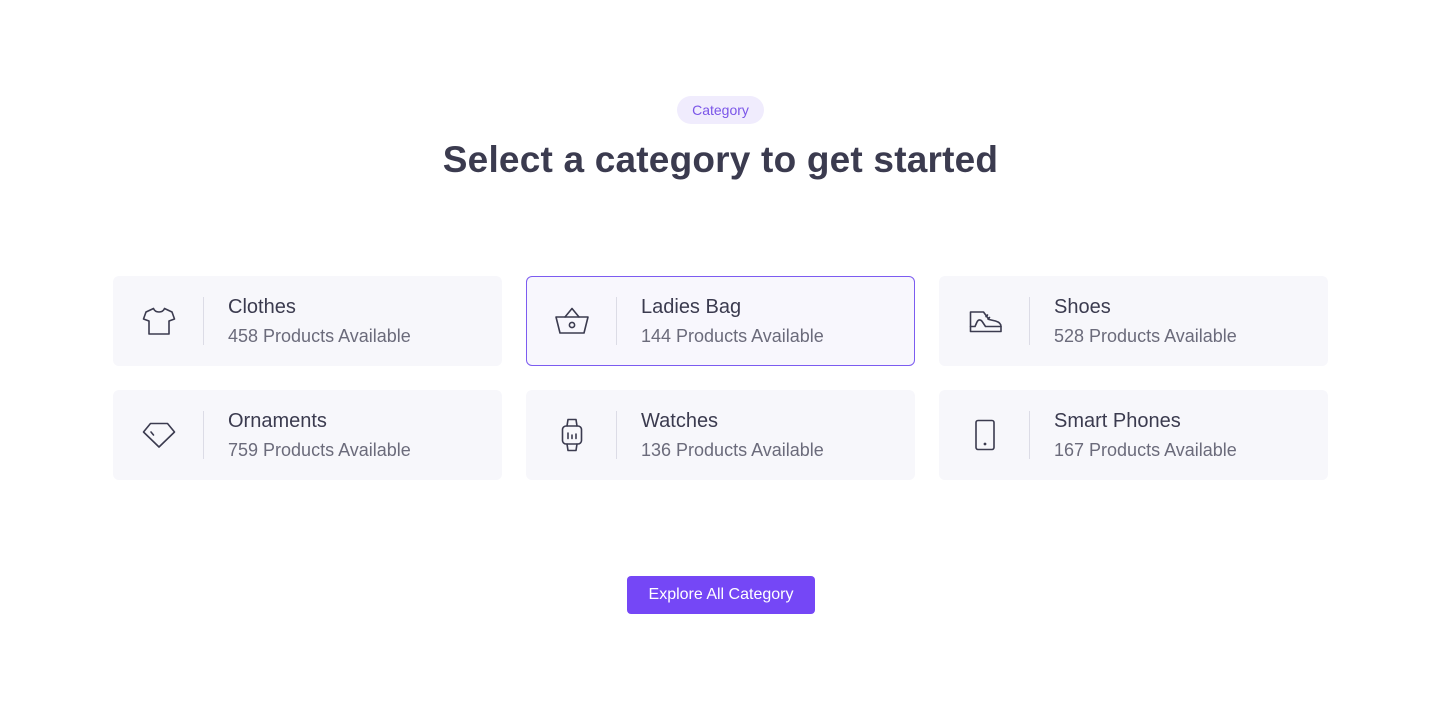 The height and width of the screenshot is (710, 1441). I want to click on category-count: 458 Products Available, so click(319, 336).